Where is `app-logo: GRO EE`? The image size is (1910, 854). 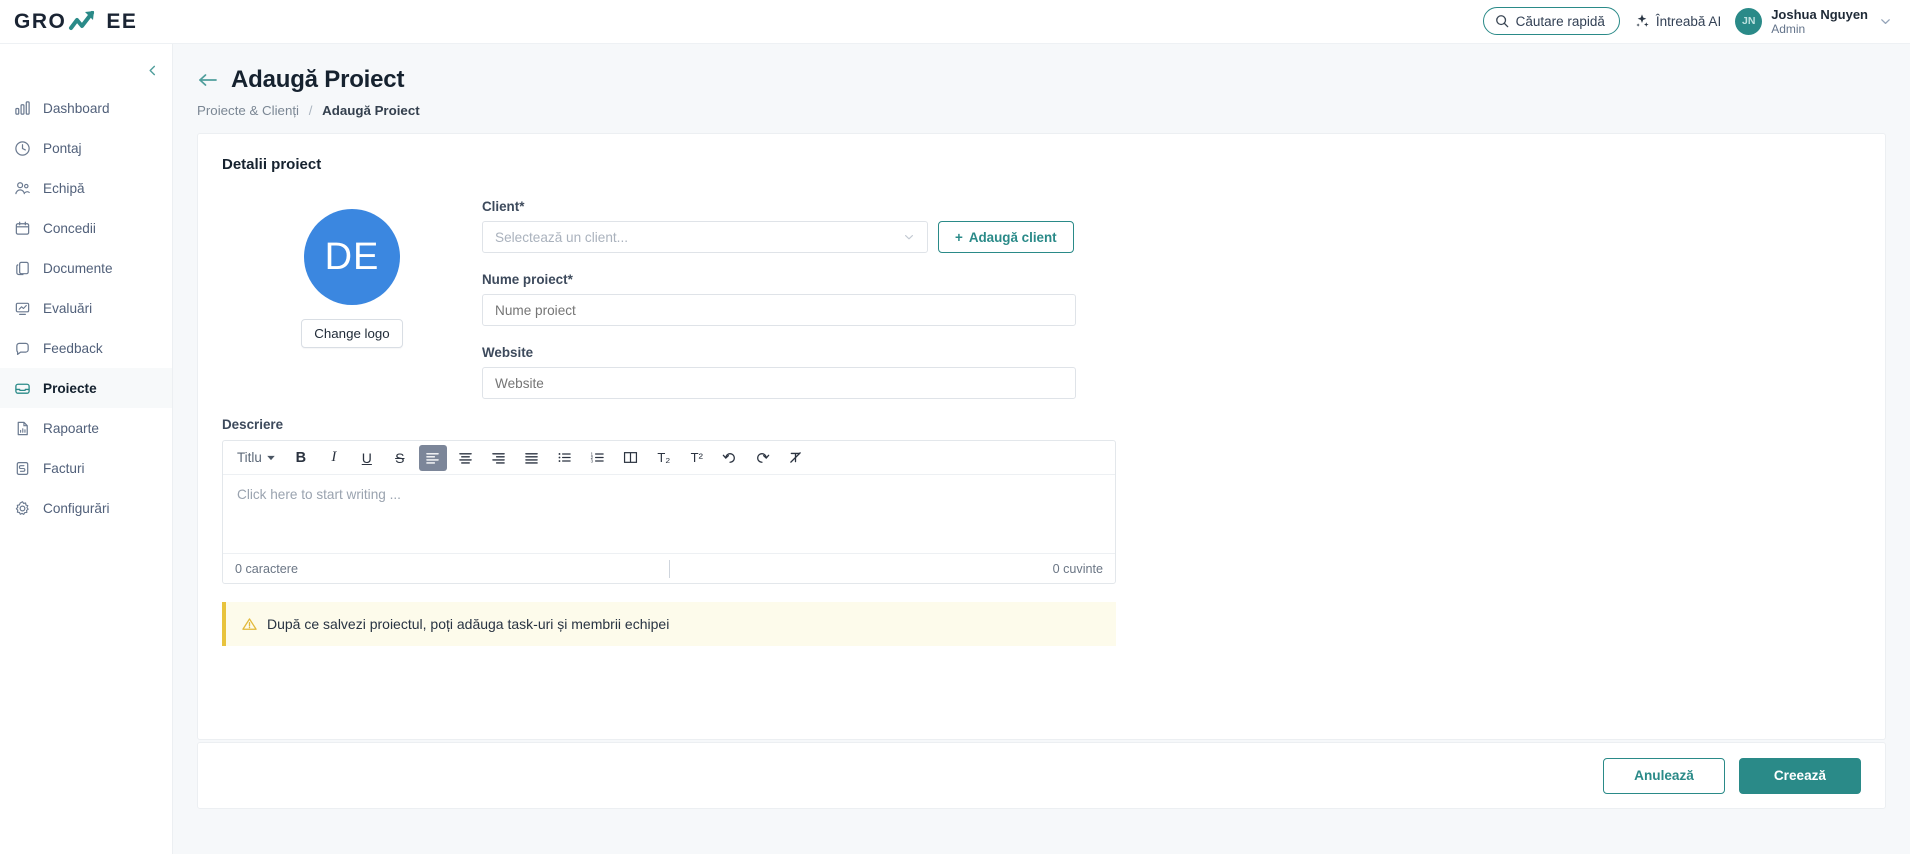
app-logo: GRO EE is located at coordinates (75, 22).